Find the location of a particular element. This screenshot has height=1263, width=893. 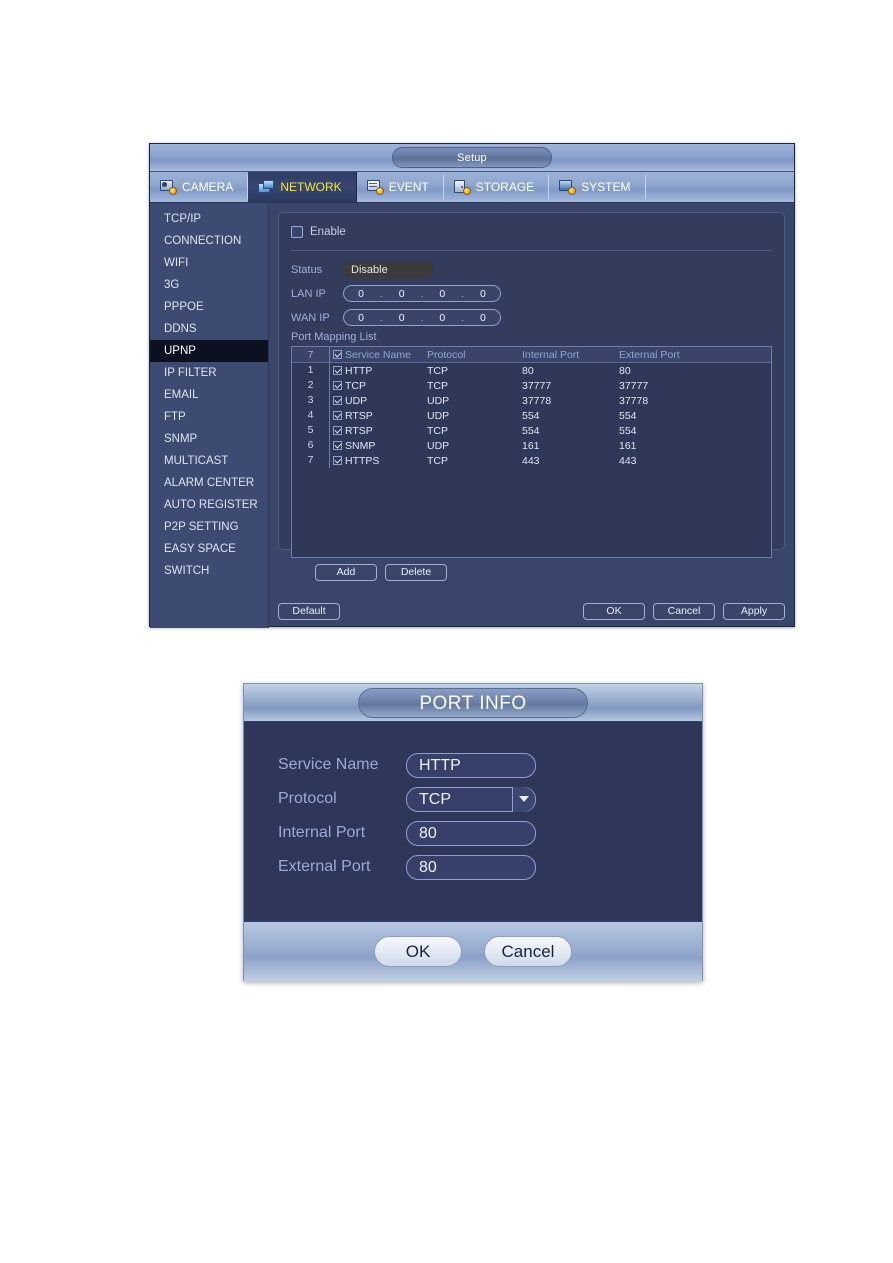

row-external-port: 37778 is located at coordinates (634, 400).